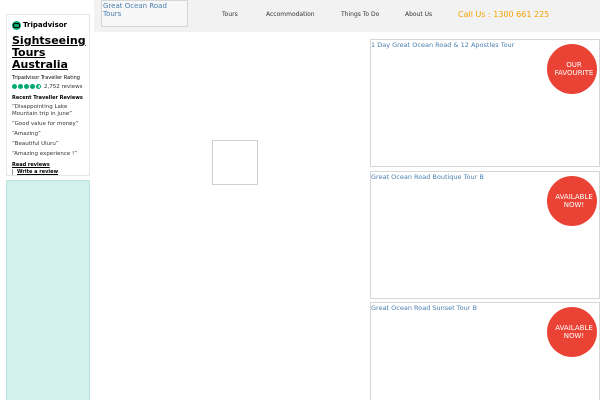 This screenshot has height=400, width=600. I want to click on tripadvisor-logo: Tripadvisor, so click(48, 25).